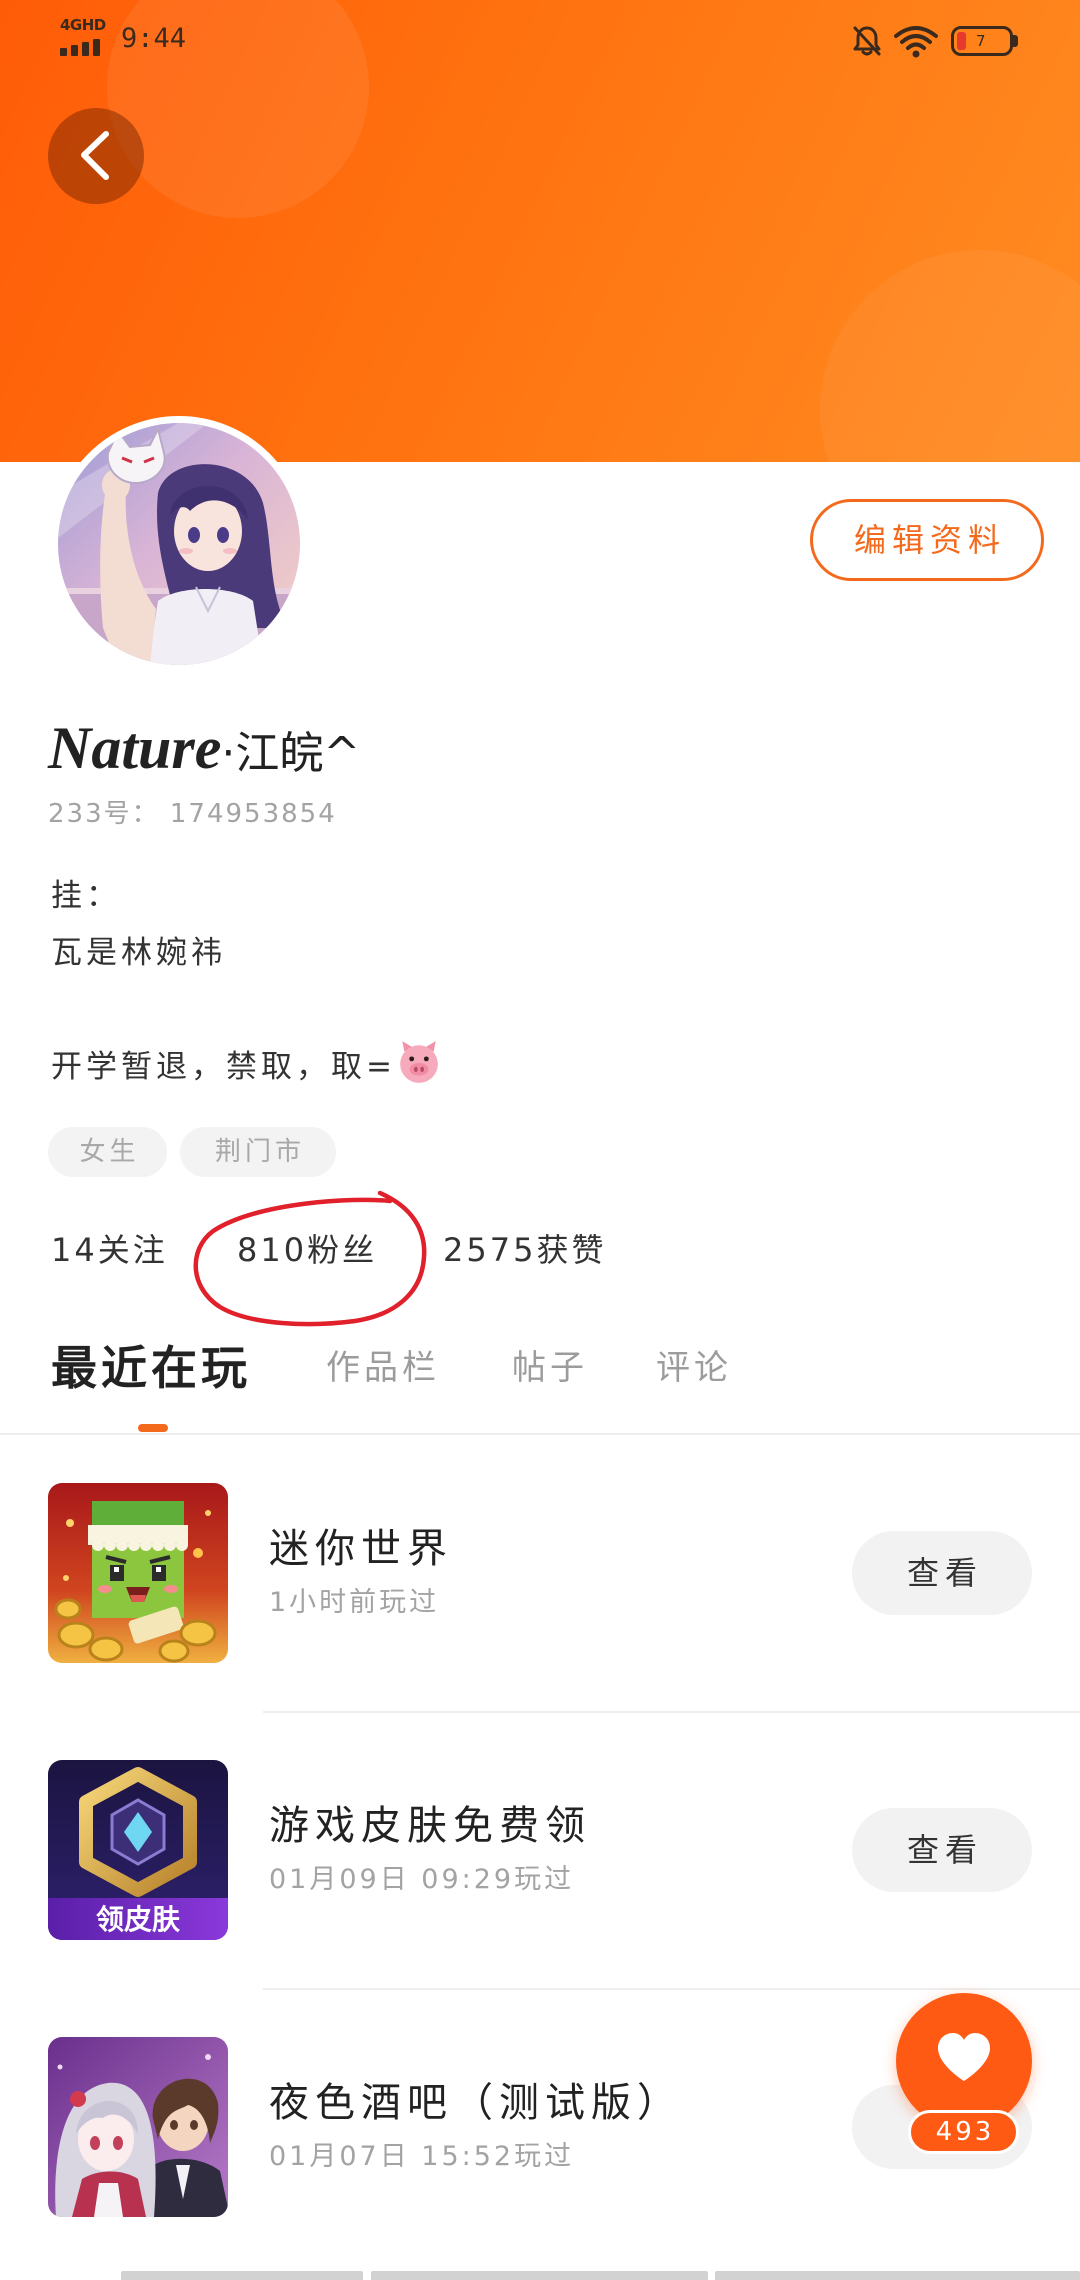  What do you see at coordinates (927, 540) in the screenshot?
I see `edit-profile-button: 编辑资料` at bounding box center [927, 540].